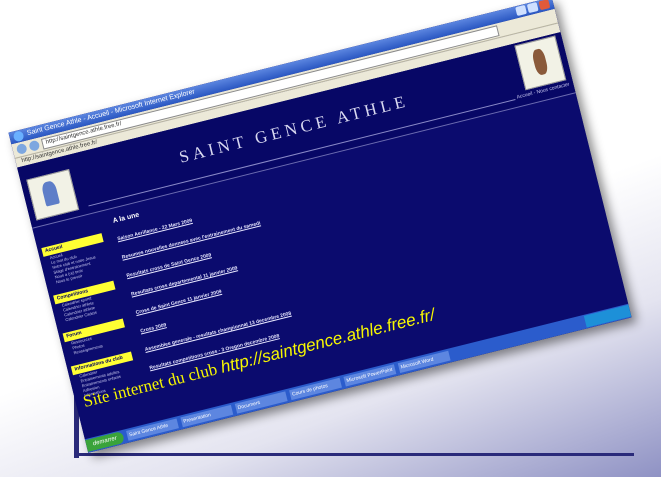  I want to click on maximize-icon, so click(532, 8).